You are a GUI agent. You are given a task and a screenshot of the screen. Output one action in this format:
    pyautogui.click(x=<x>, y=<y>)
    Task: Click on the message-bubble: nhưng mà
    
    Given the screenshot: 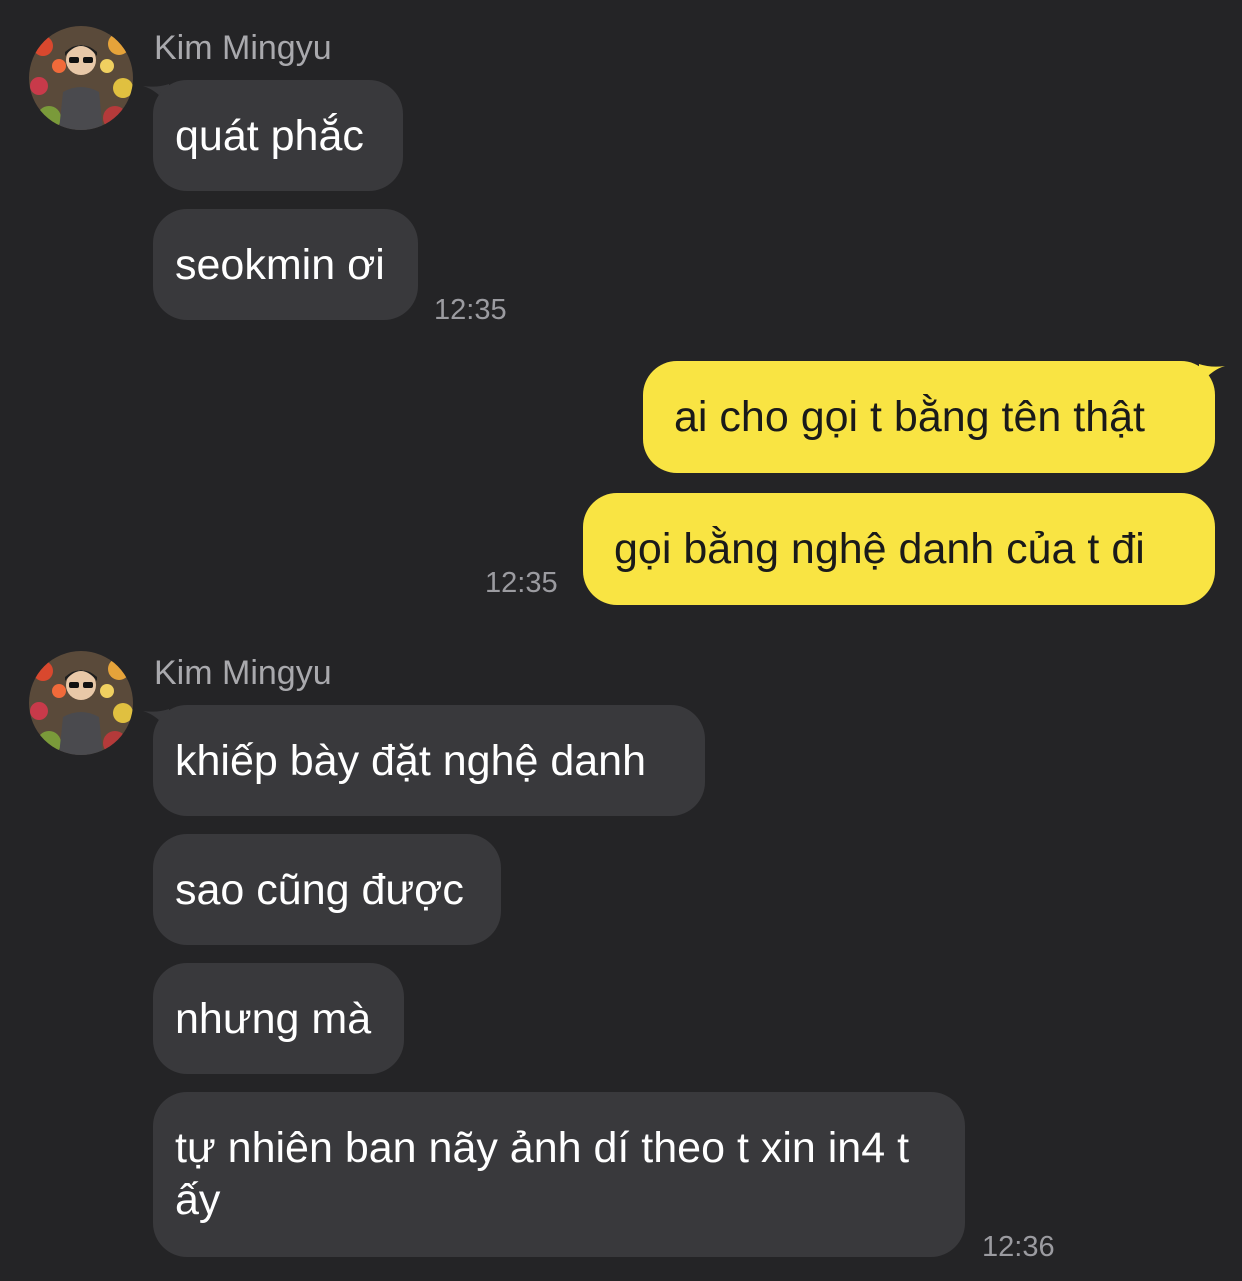 What is the action you would take?
    pyautogui.click(x=278, y=1018)
    